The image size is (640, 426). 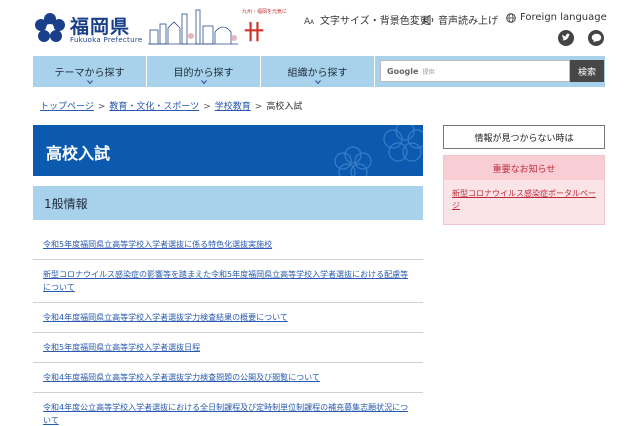 What do you see at coordinates (428, 72) in the screenshot?
I see `search-placeholder: 提供` at bounding box center [428, 72].